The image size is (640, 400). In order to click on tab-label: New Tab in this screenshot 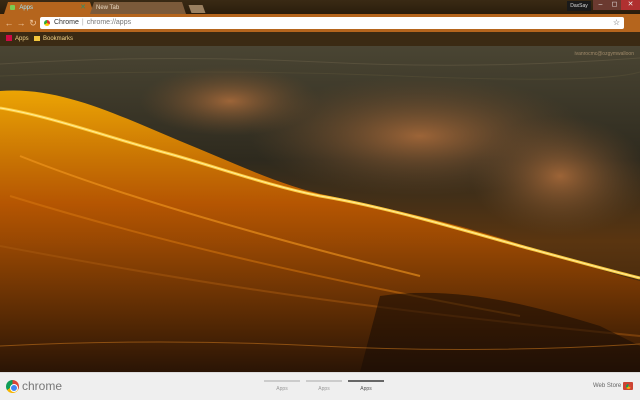, I will do `click(108, 8)`.